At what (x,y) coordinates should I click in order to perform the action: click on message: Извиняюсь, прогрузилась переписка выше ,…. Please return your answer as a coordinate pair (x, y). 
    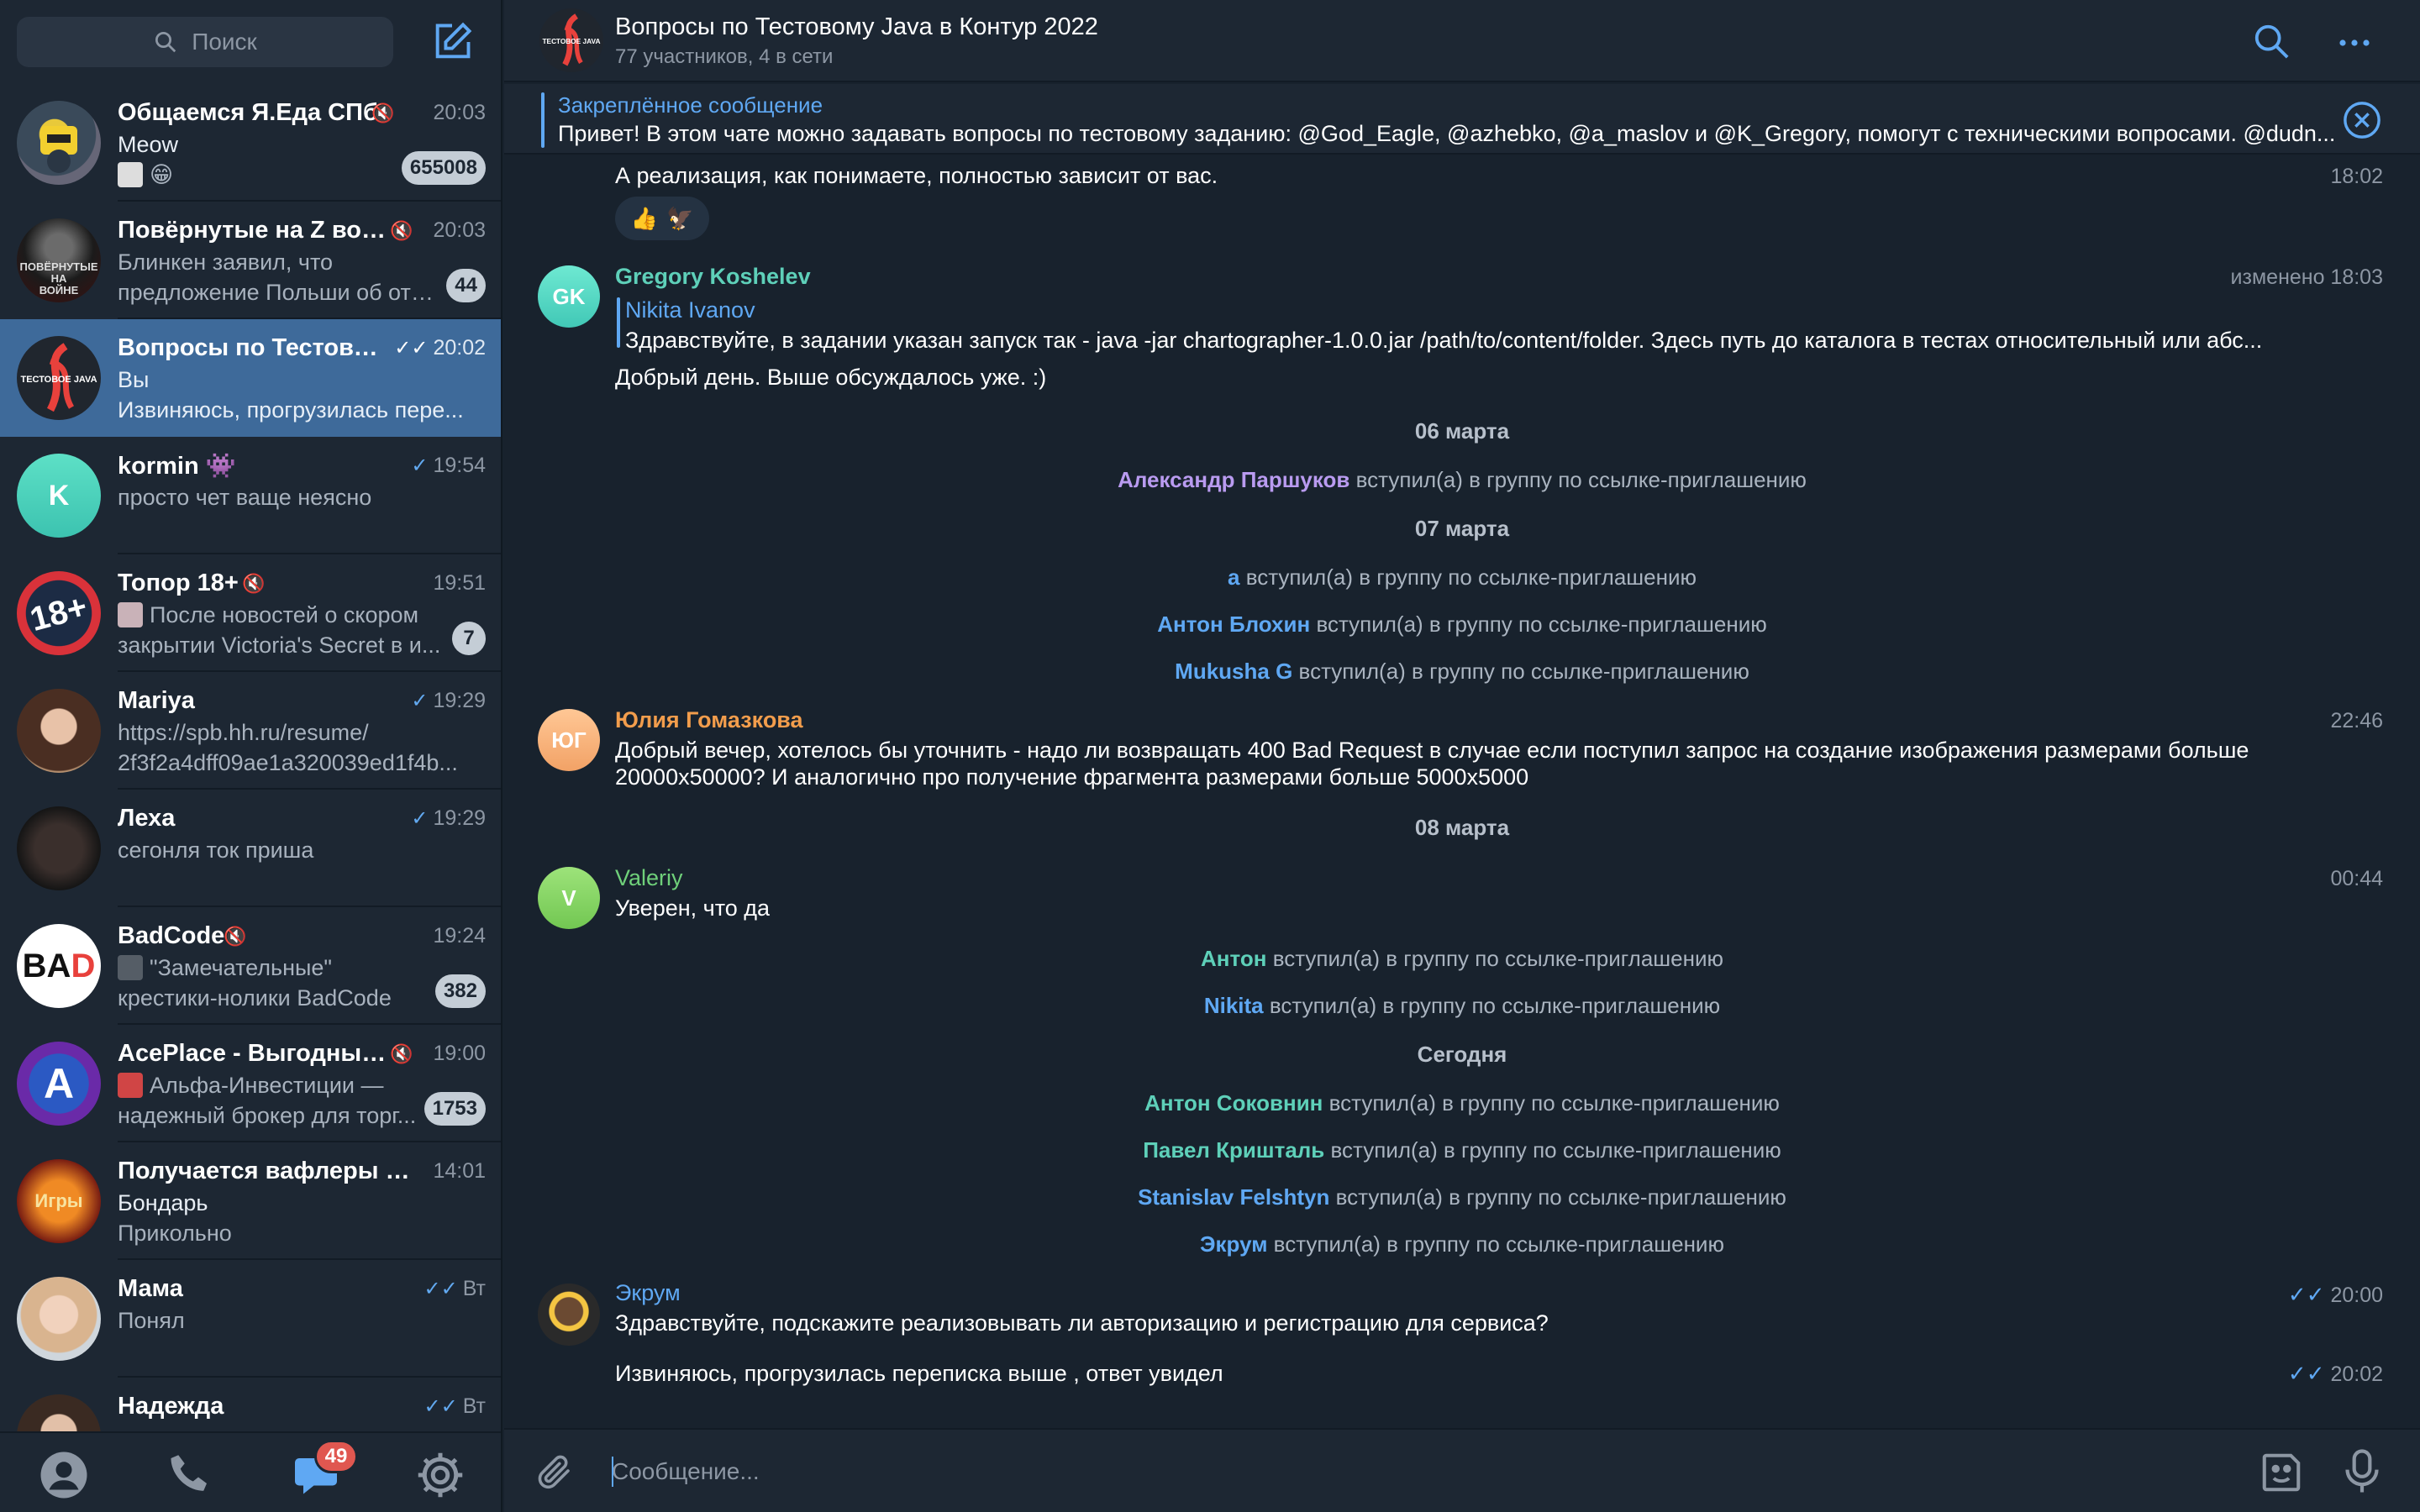
    Looking at the image, I should click on (1462, 1377).